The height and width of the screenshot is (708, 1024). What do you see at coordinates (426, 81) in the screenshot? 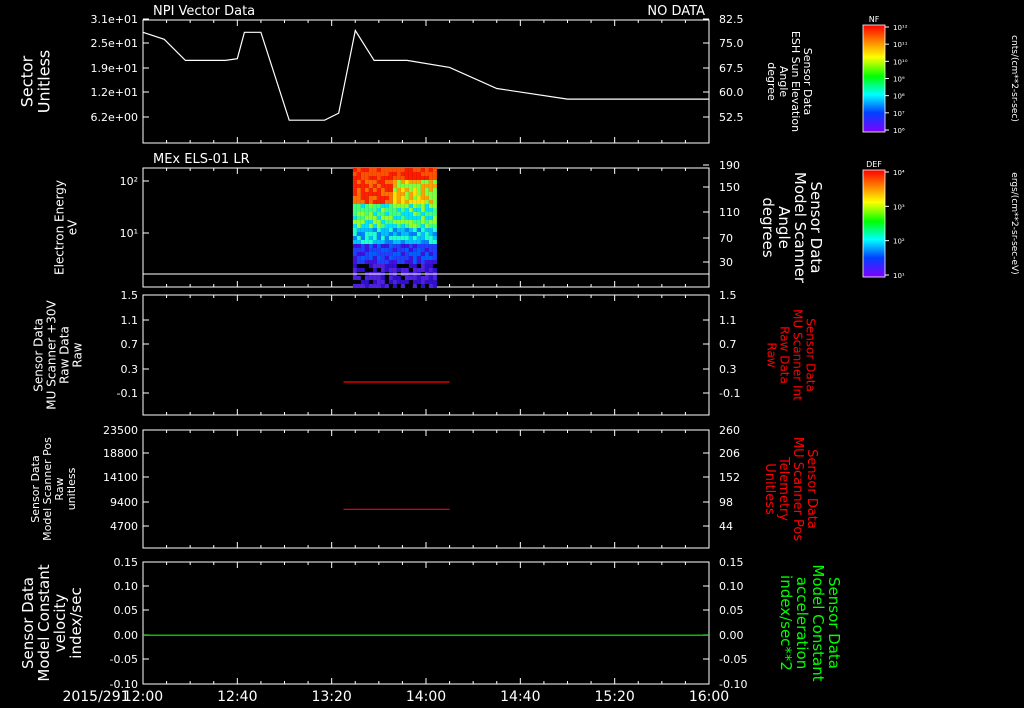
I see `panel-frame` at bounding box center [426, 81].